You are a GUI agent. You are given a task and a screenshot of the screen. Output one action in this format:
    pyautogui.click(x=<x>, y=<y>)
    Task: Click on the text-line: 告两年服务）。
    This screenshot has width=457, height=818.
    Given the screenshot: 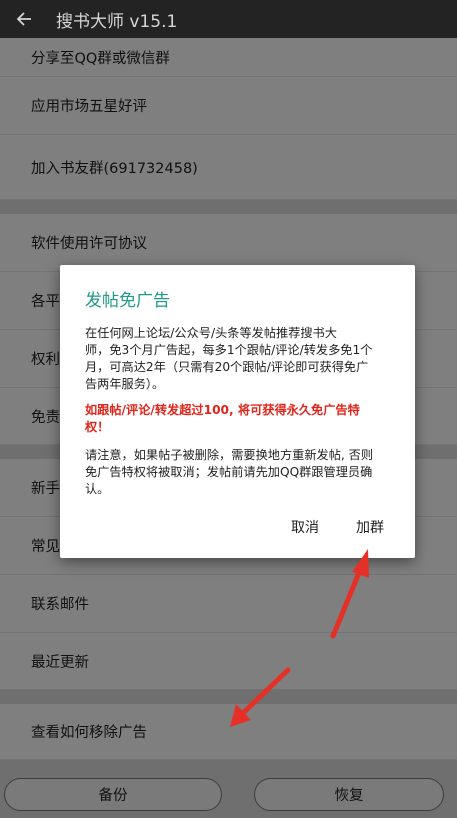 What is the action you would take?
    pyautogui.click(x=125, y=384)
    